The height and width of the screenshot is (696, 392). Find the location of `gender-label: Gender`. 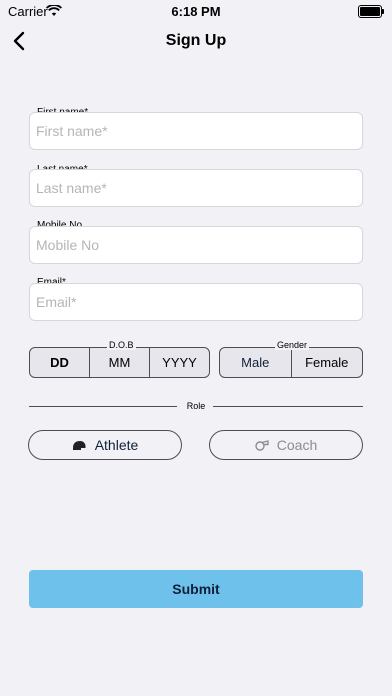

gender-label: Gender is located at coordinates (292, 345).